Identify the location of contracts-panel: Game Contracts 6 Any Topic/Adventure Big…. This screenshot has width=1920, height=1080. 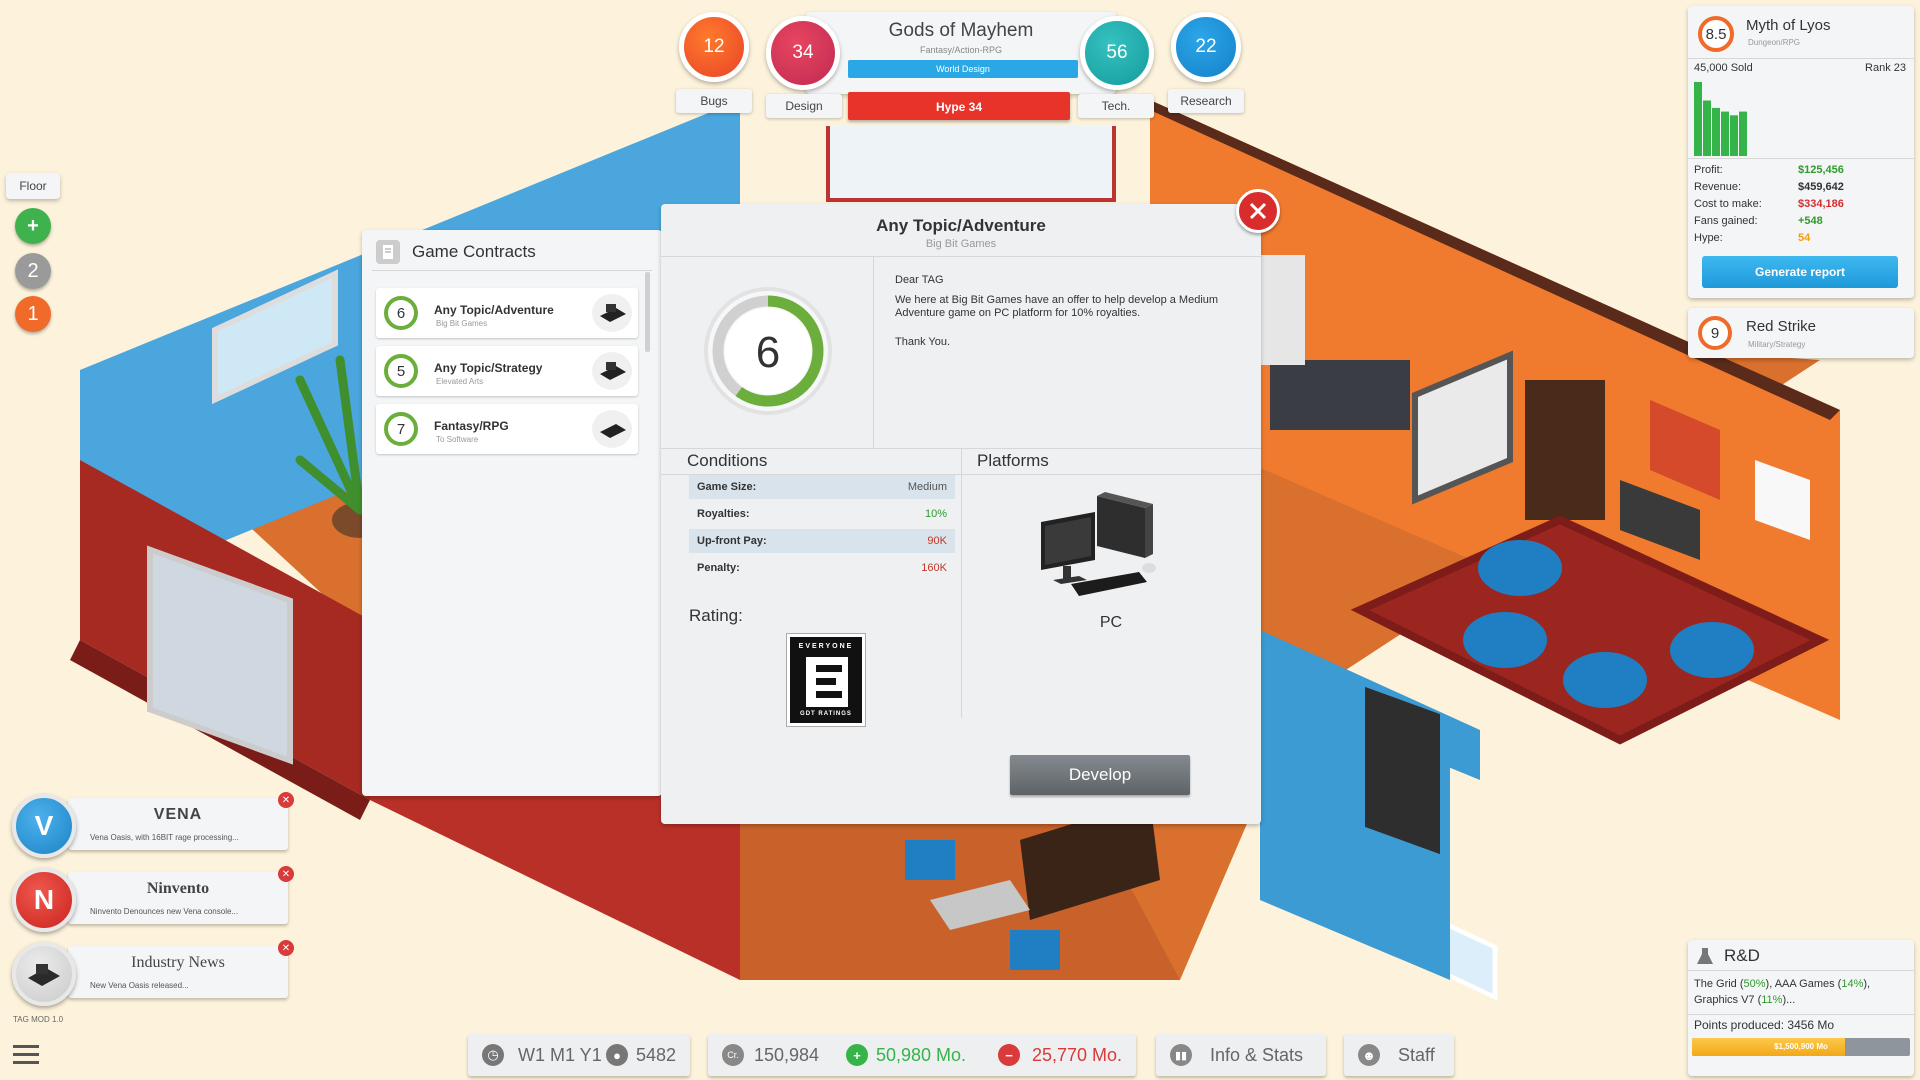
(512, 513).